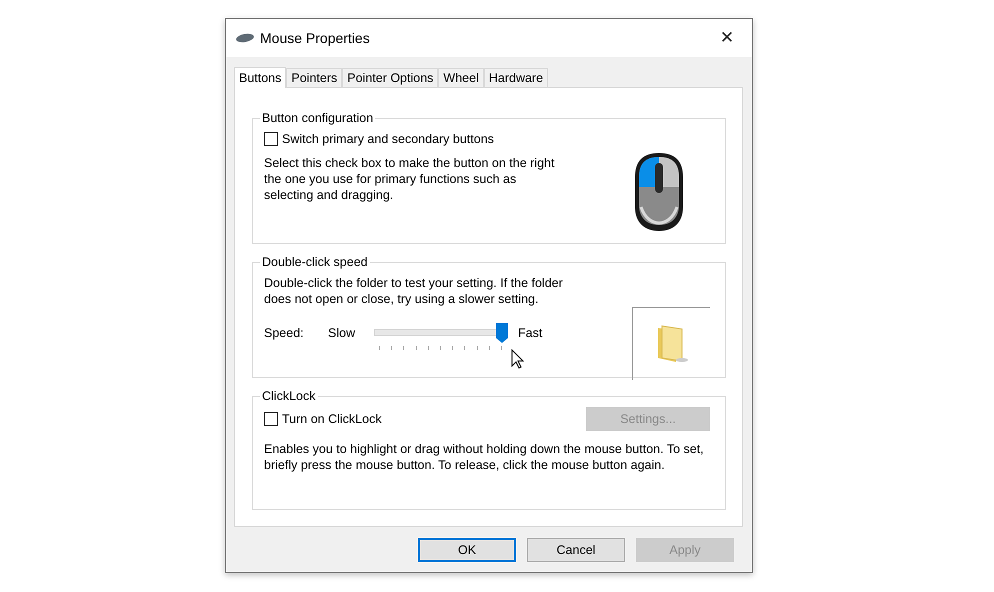  What do you see at coordinates (410, 179) in the screenshot?
I see `description-text: Select this check box to make the button on the right the one you use for primary functions such as selecting and dragging.` at bounding box center [410, 179].